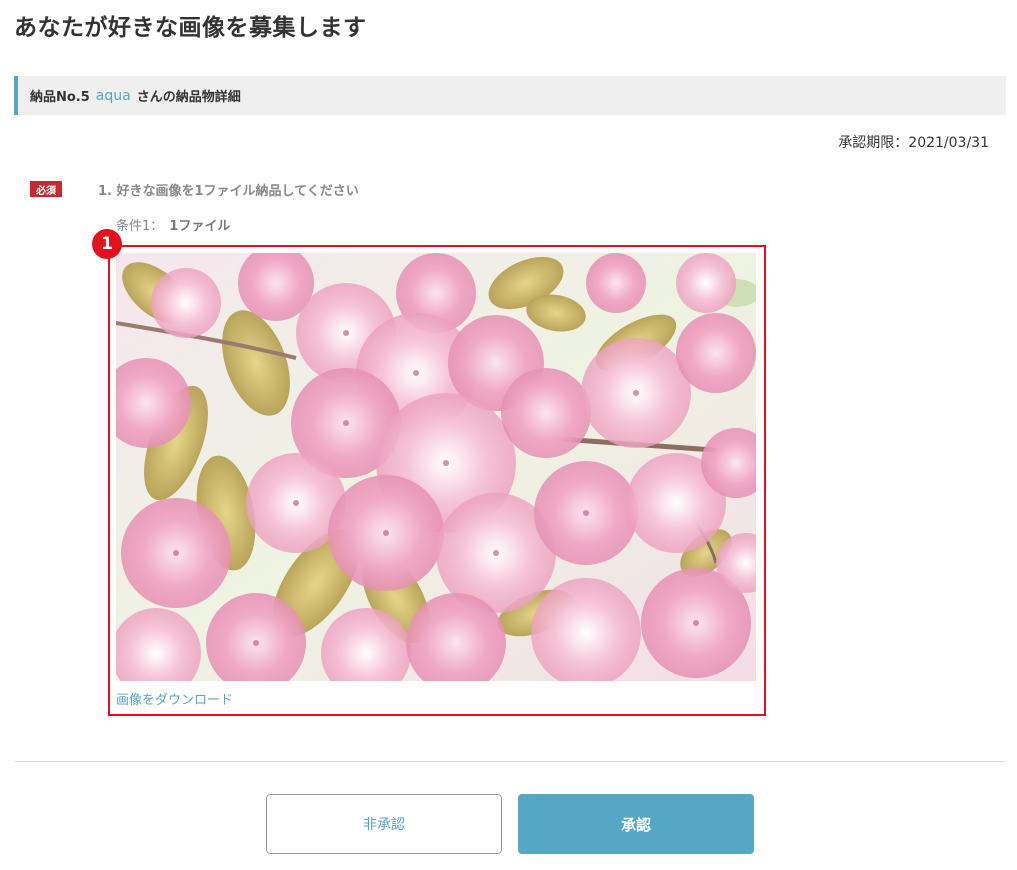 This screenshot has height=870, width=1017. Describe the element at coordinates (107, 244) in the screenshot. I see `annotation-marker: 1` at that location.